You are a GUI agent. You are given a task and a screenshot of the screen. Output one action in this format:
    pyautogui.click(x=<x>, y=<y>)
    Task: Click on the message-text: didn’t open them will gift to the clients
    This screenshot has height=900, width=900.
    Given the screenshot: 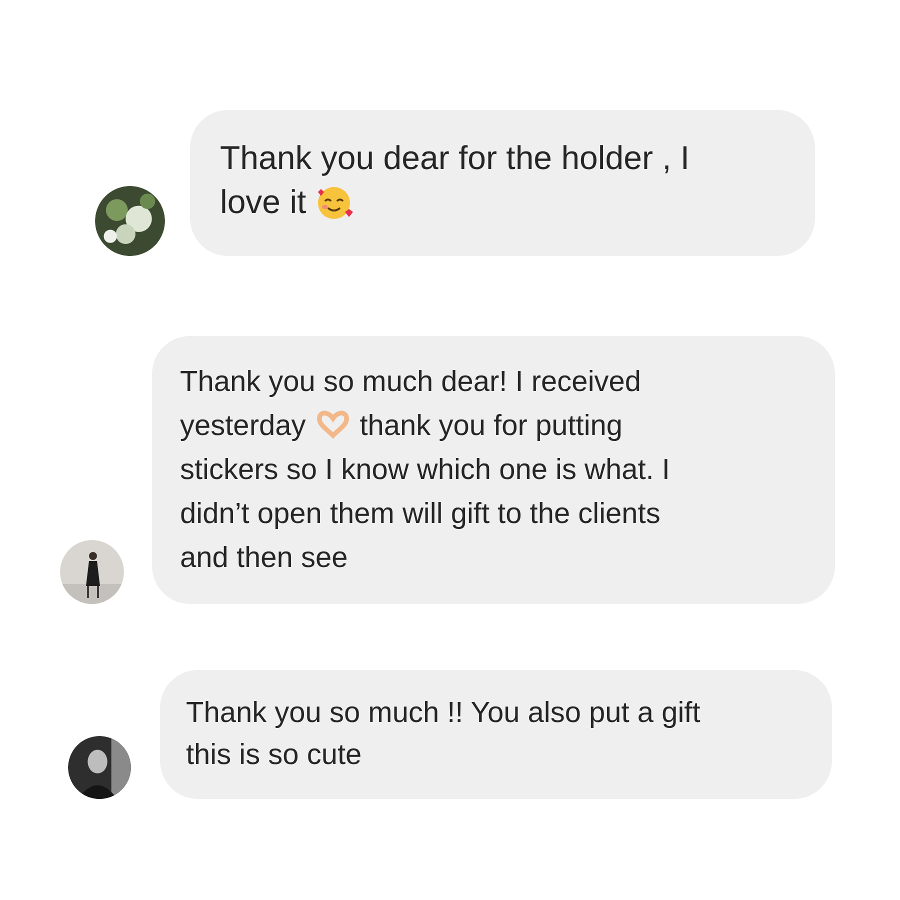 What is the action you would take?
    pyautogui.click(x=420, y=514)
    